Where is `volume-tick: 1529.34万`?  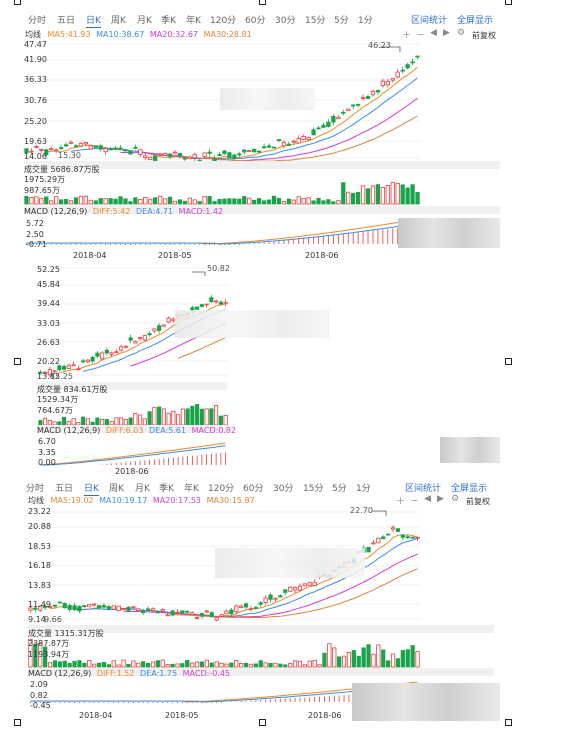 volume-tick: 1529.34万 is located at coordinates (58, 399).